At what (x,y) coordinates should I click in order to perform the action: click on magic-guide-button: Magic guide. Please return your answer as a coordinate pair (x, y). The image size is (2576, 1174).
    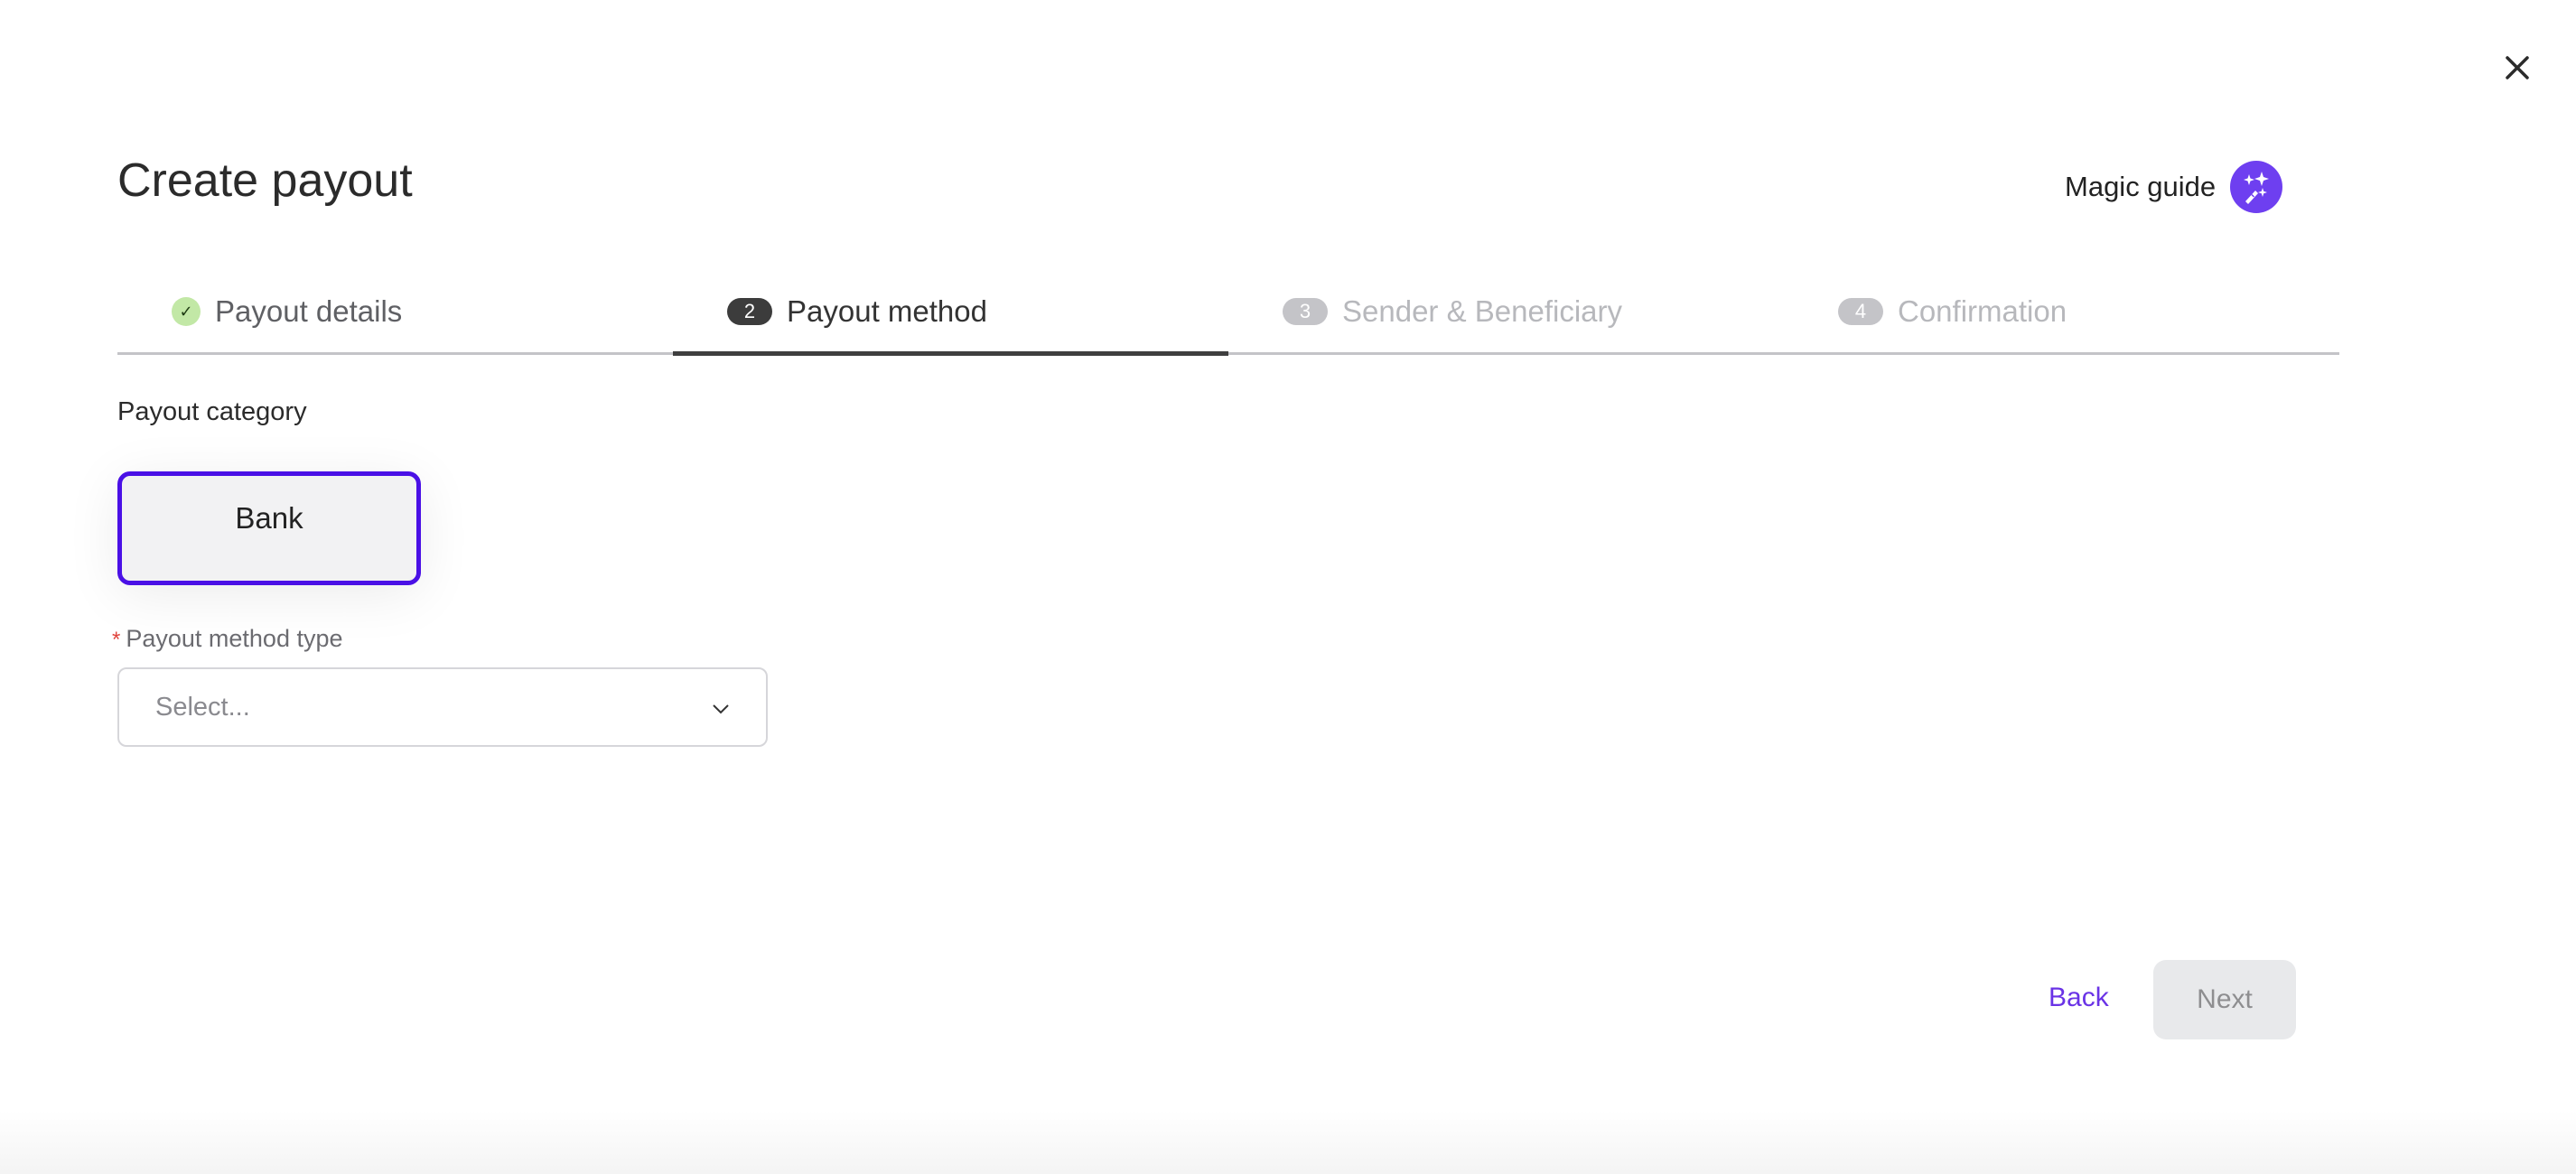
    Looking at the image, I should click on (2174, 187).